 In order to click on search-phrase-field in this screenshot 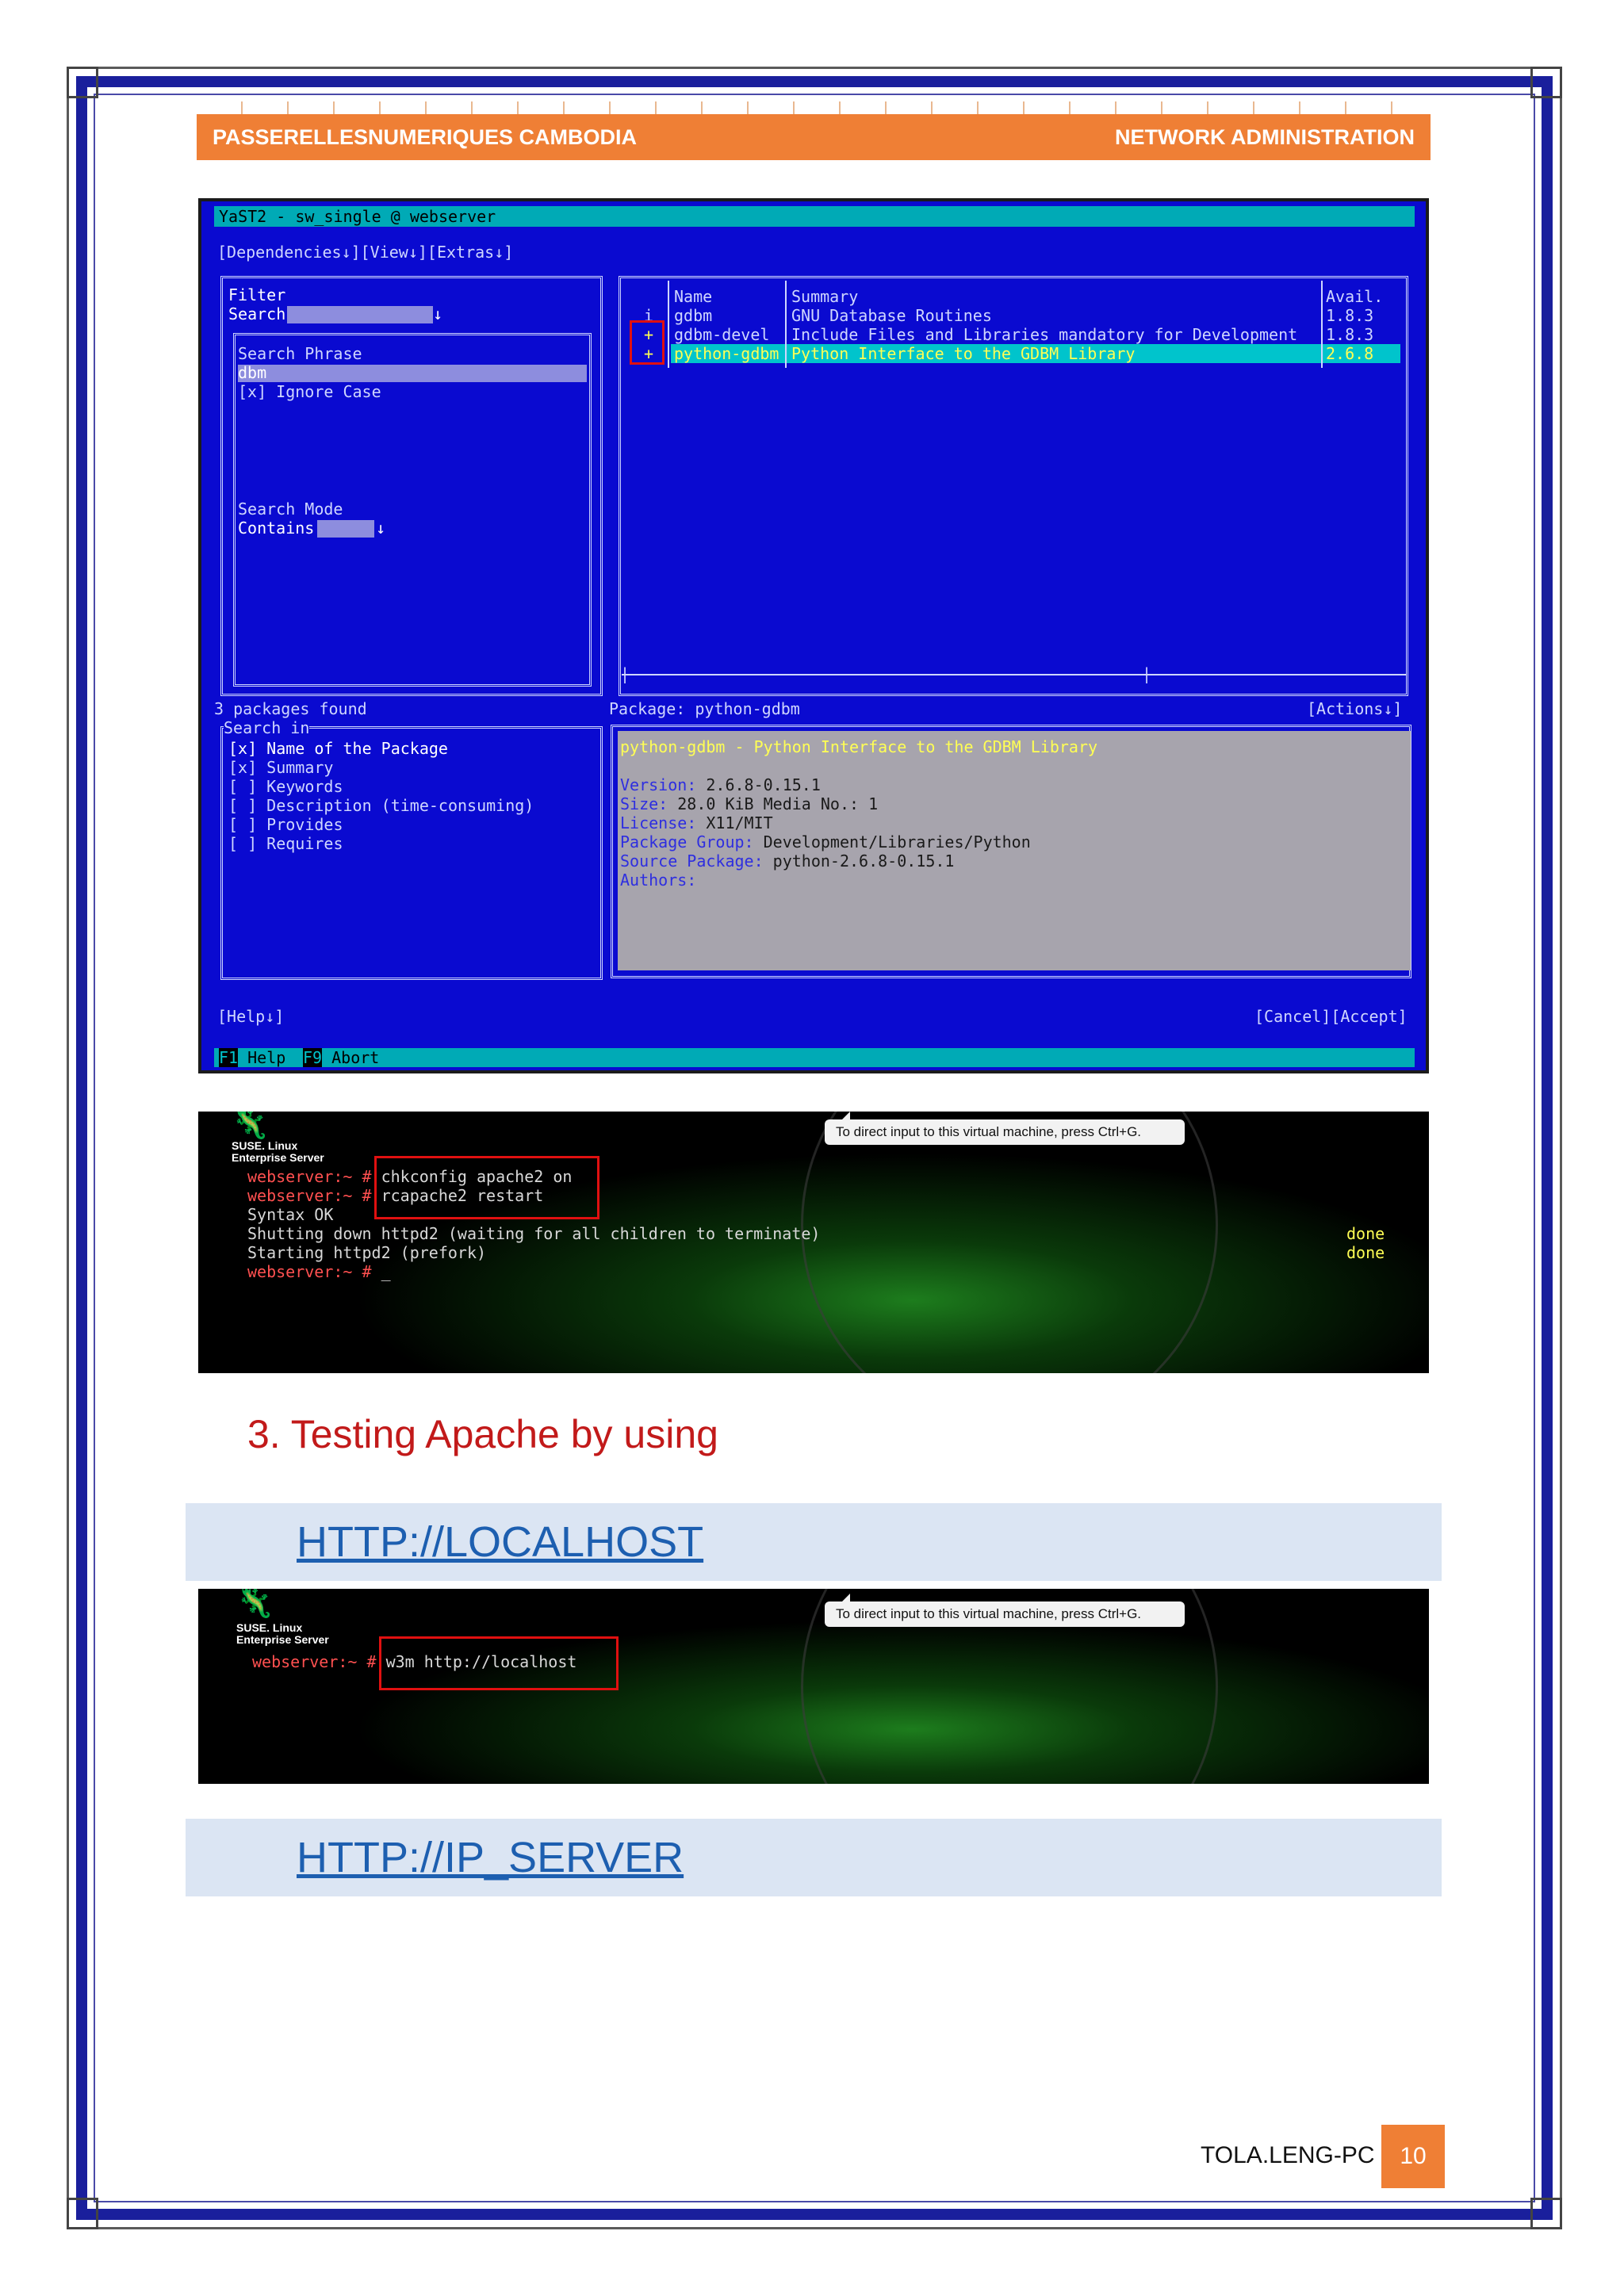, I will do `click(413, 374)`.